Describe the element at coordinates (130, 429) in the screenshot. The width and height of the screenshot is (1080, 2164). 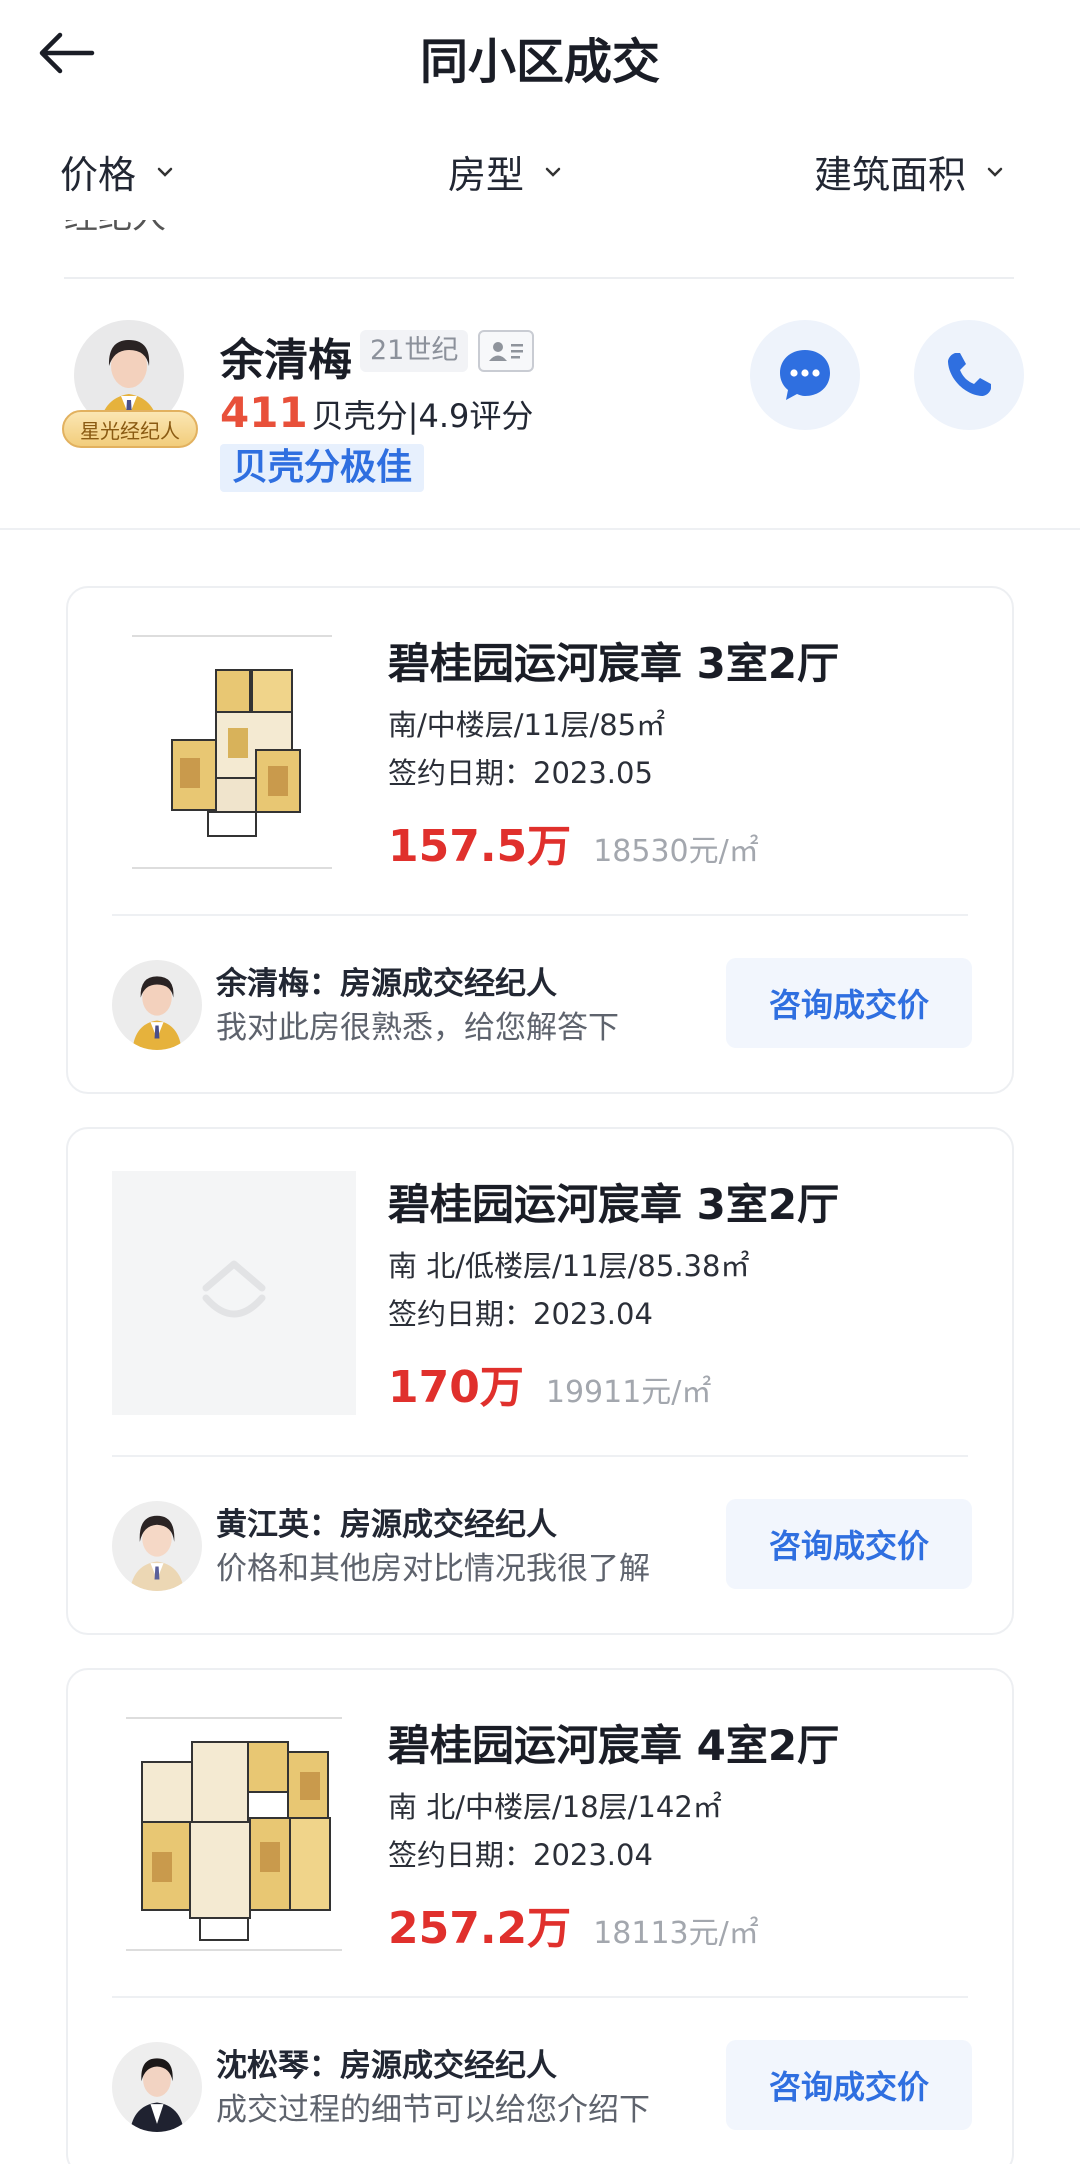
I see `star-agent-badge: 星光经纪人` at that location.